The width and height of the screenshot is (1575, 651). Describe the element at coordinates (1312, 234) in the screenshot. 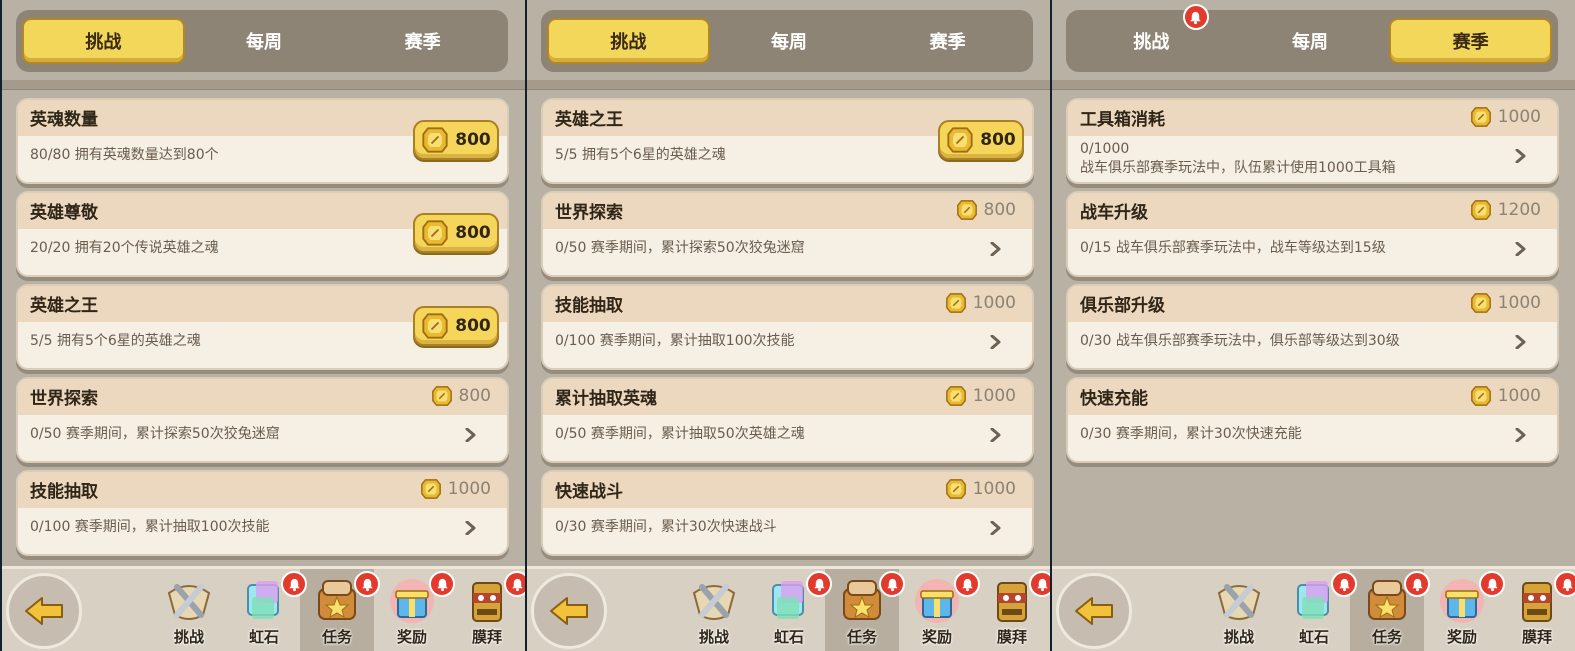

I see `task-card: 战车升级 0/15 战车俱乐部赛季玩法中，战车等级达到15级 1200` at that location.